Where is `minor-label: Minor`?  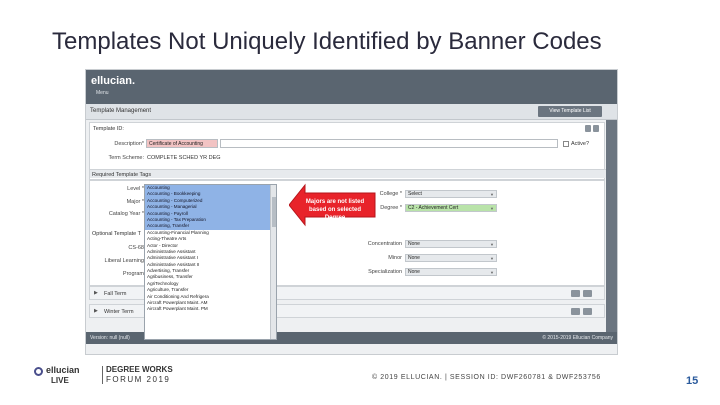
minor-label: Minor is located at coordinates (395, 258).